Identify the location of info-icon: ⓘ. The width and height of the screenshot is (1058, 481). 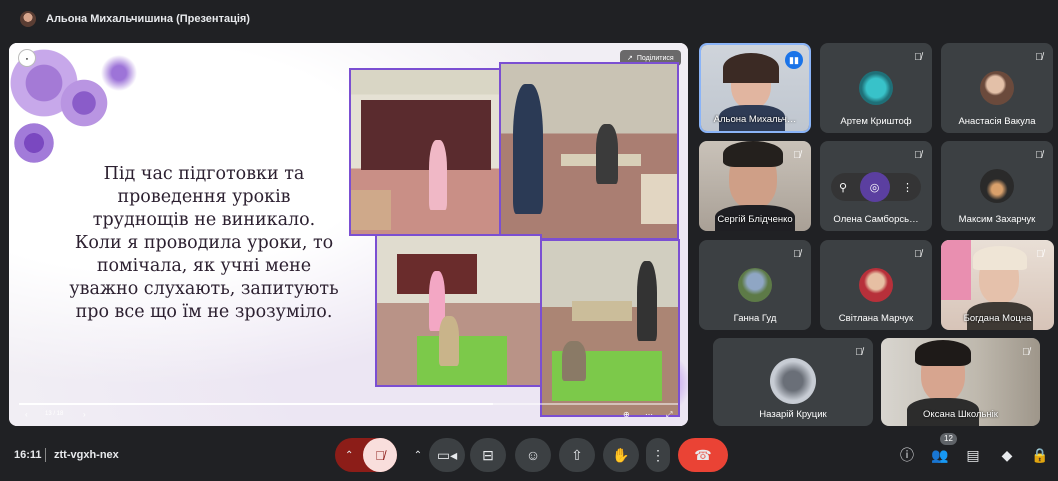
(907, 455).